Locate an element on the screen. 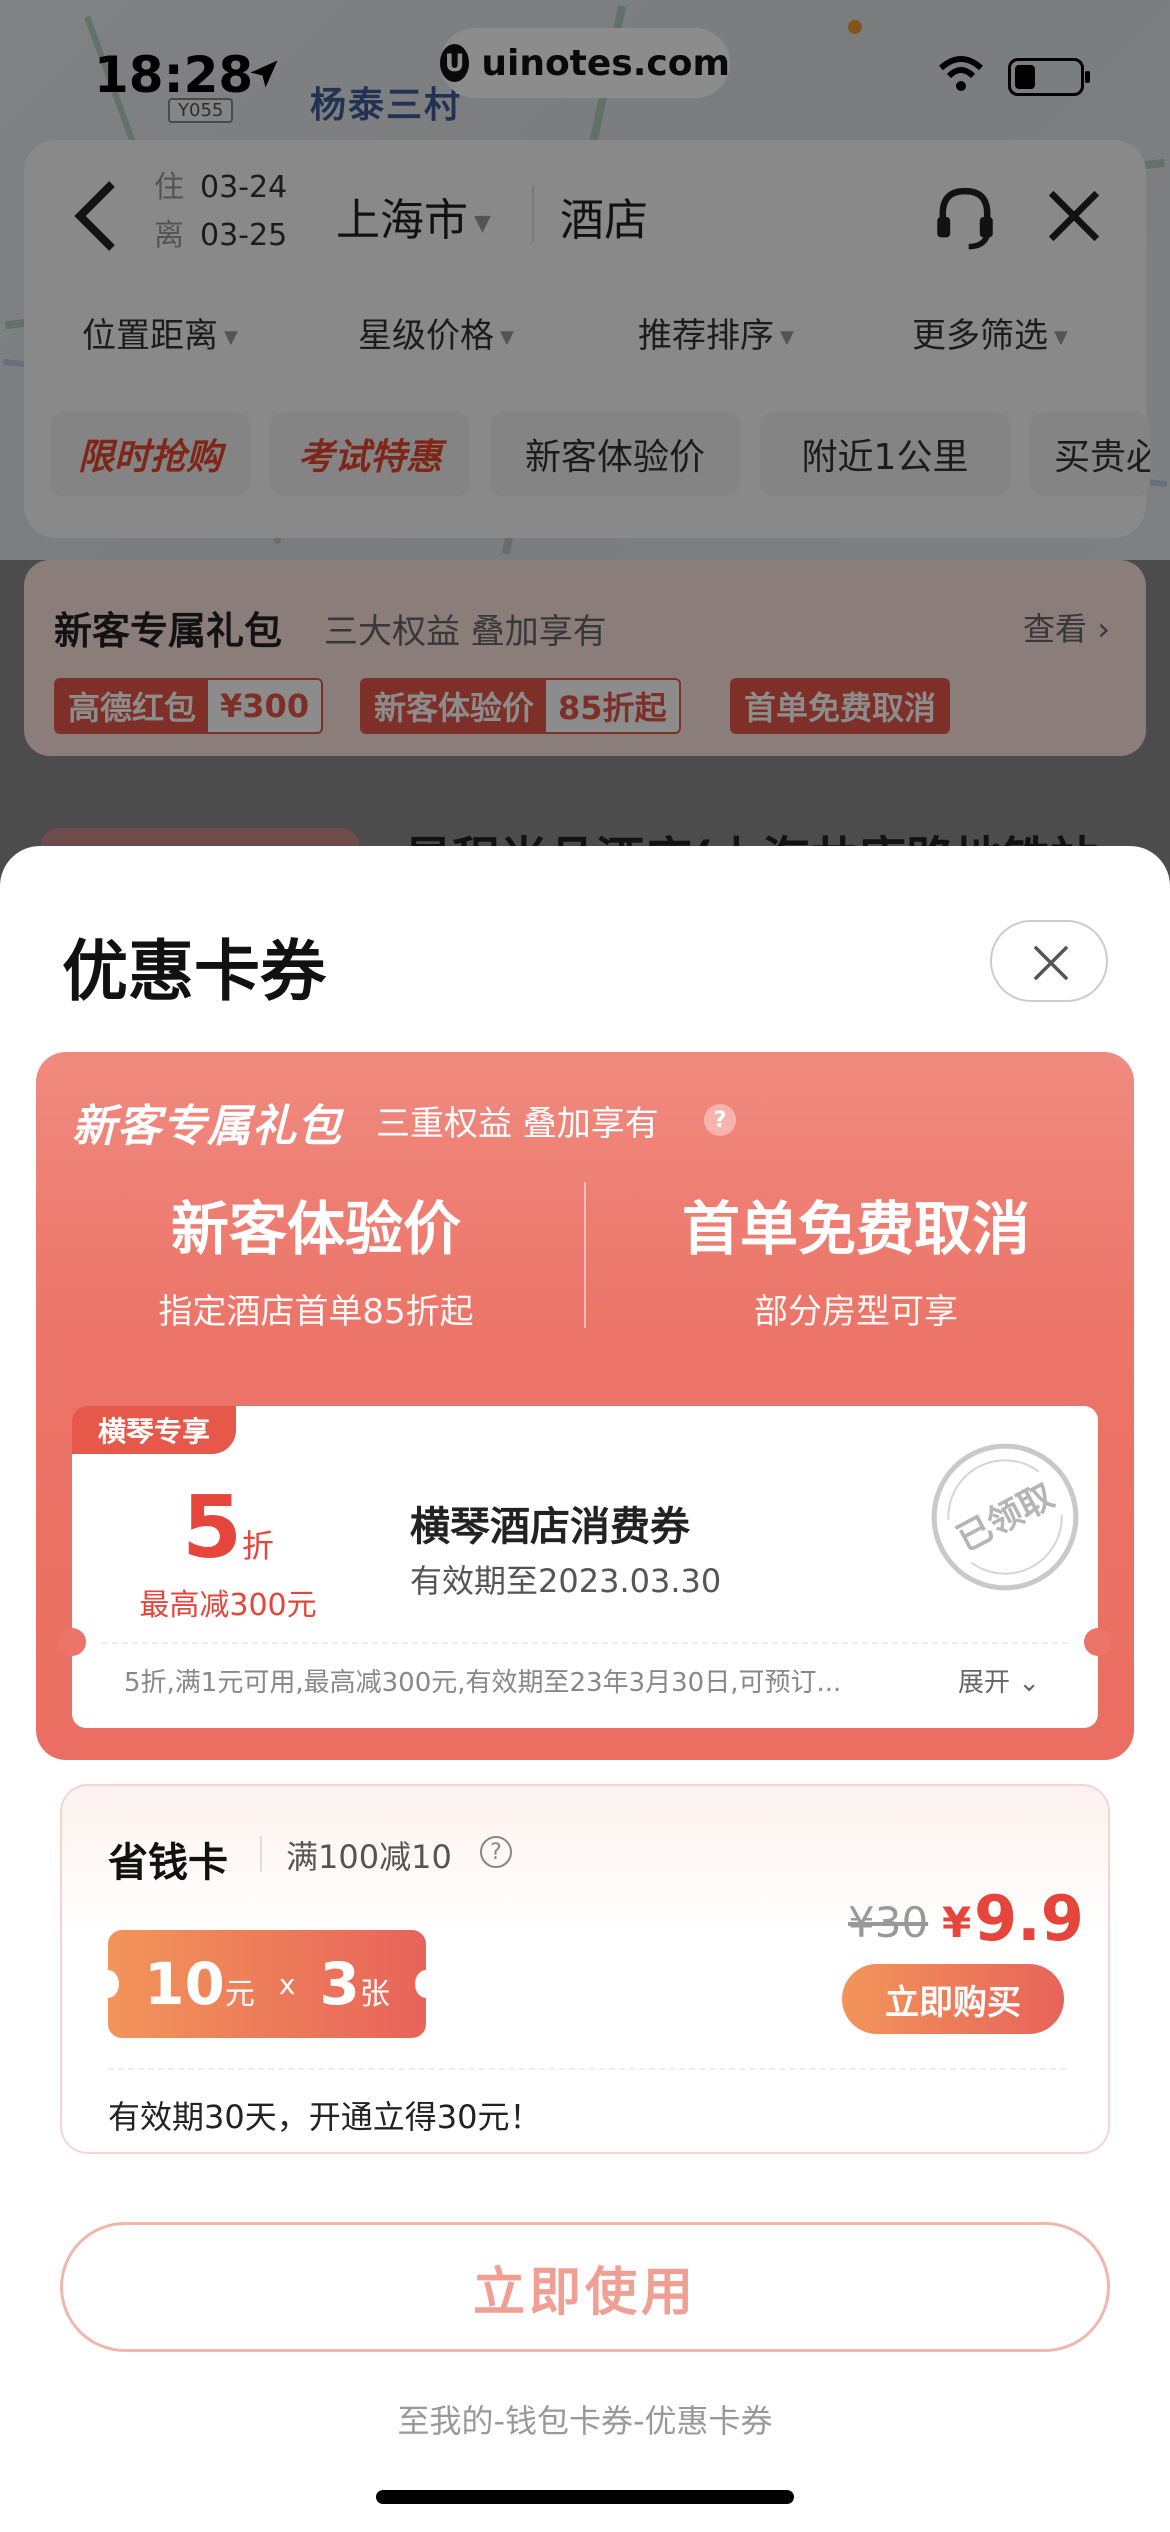  coupon-expand: 展开 ⌄ is located at coordinates (999, 1680).